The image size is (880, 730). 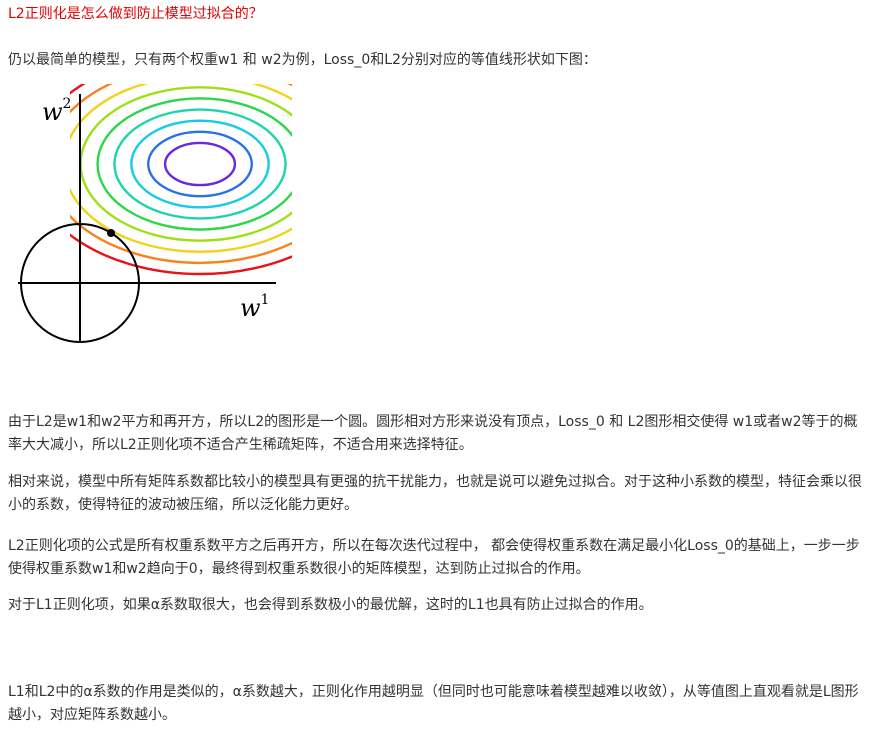 I want to click on tangent-point, so click(x=111, y=233).